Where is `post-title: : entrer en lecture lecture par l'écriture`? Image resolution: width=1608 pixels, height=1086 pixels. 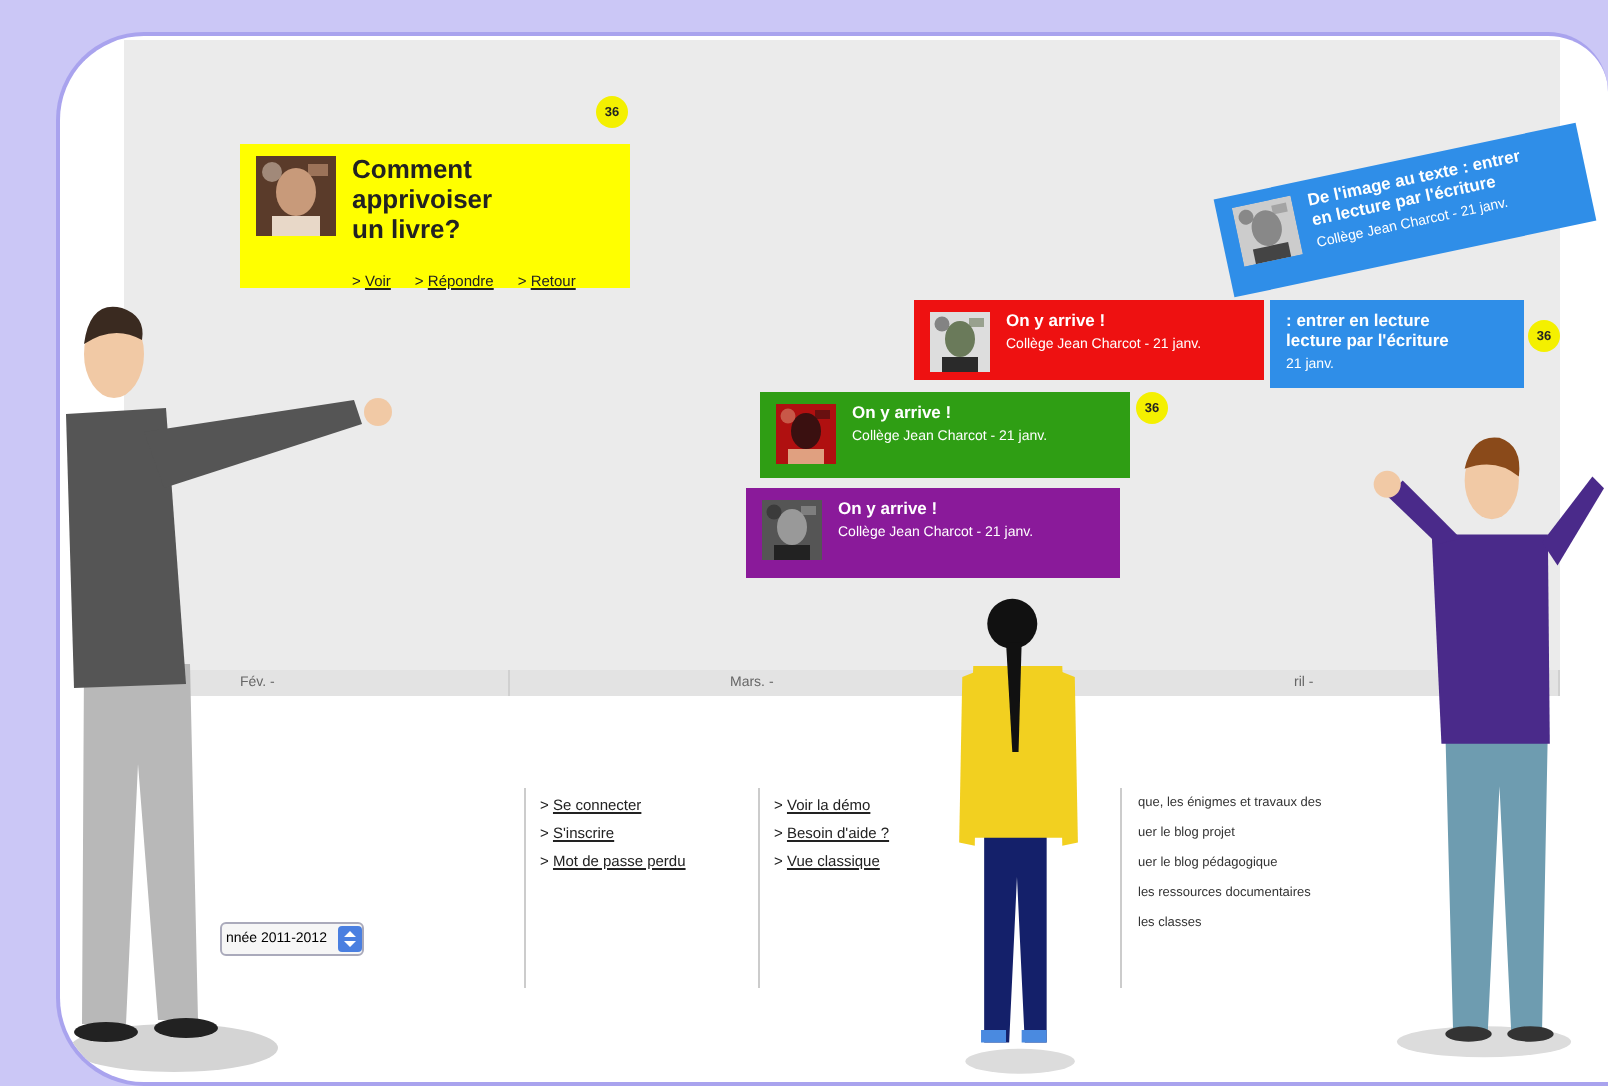
post-title: : entrer en lecture lecture par l'écriture is located at coordinates (1367, 332).